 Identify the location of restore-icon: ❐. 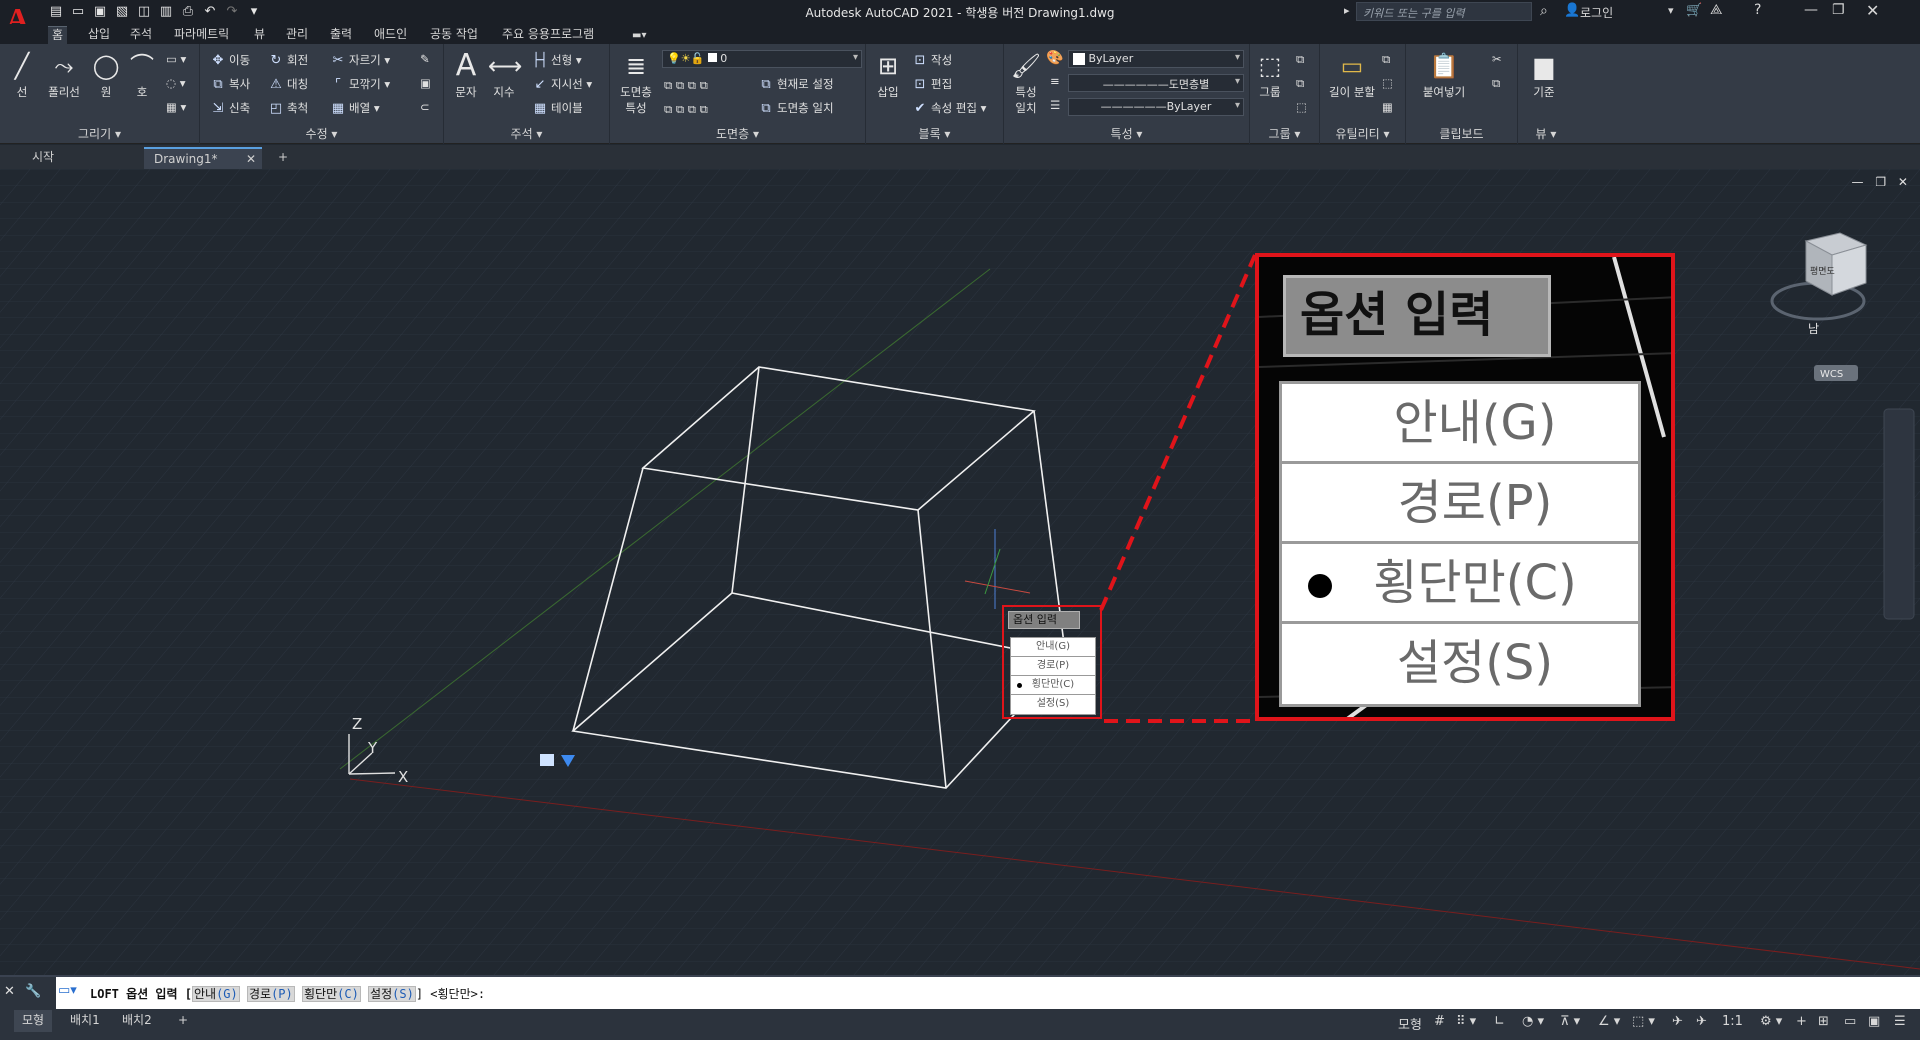
(1838, 10).